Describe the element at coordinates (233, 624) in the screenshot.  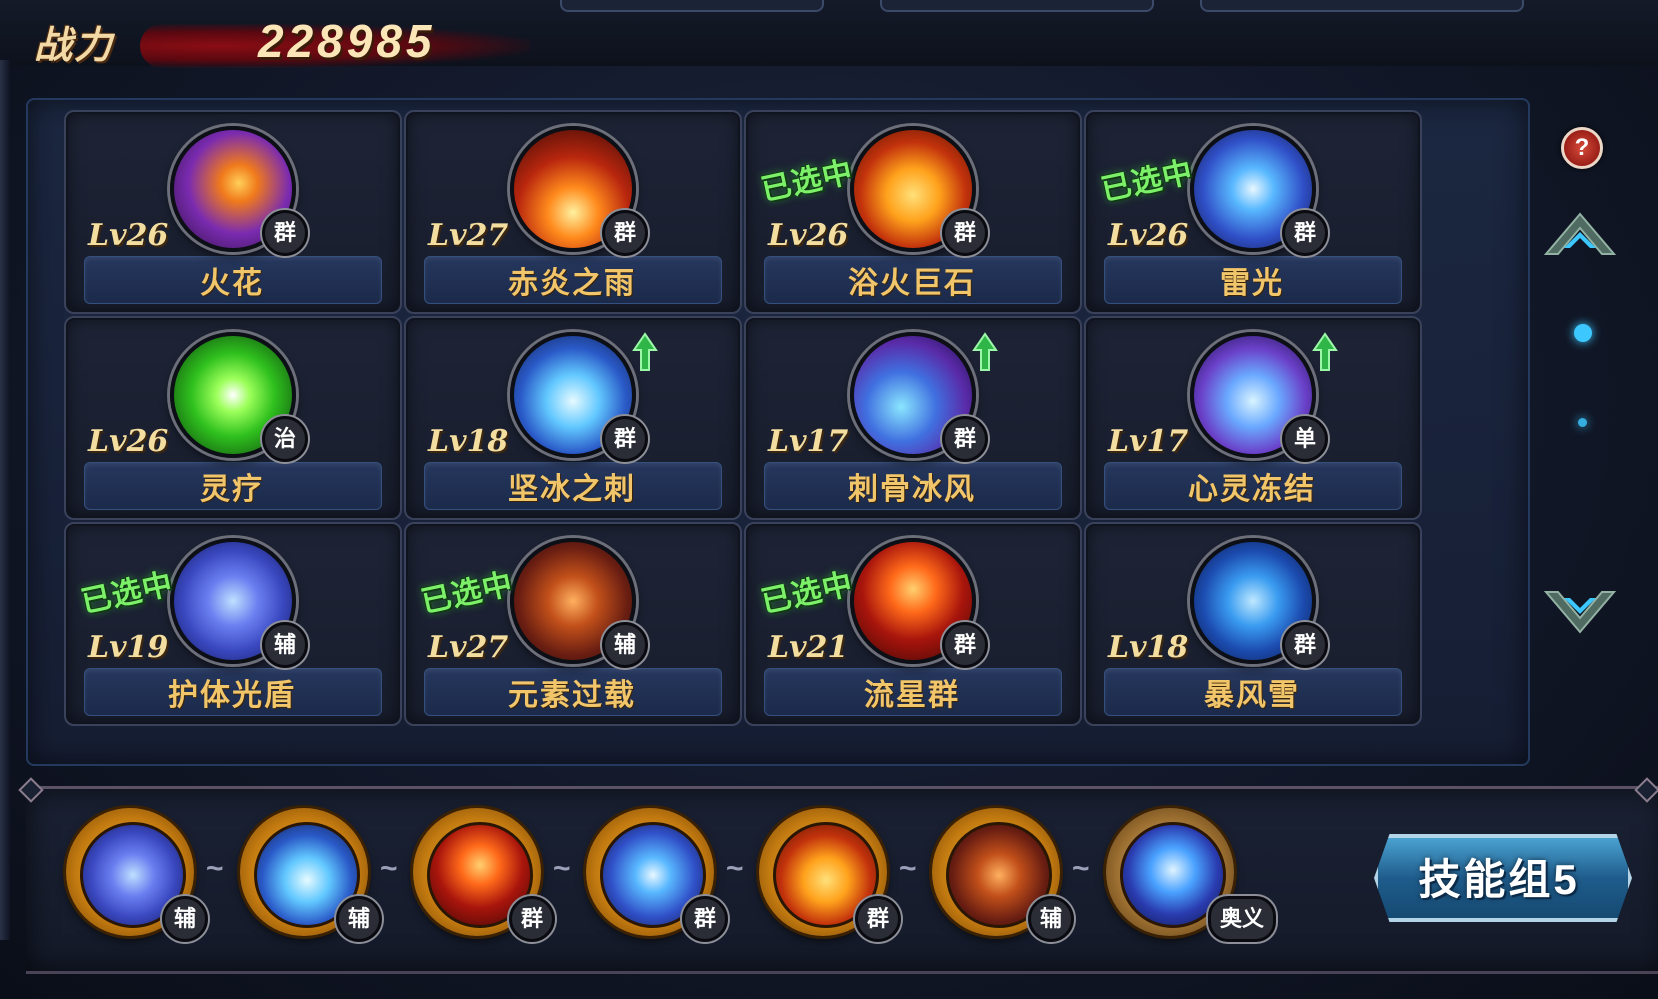
I see `skill-card: Lv19 辅护体光盾 已选中` at that location.